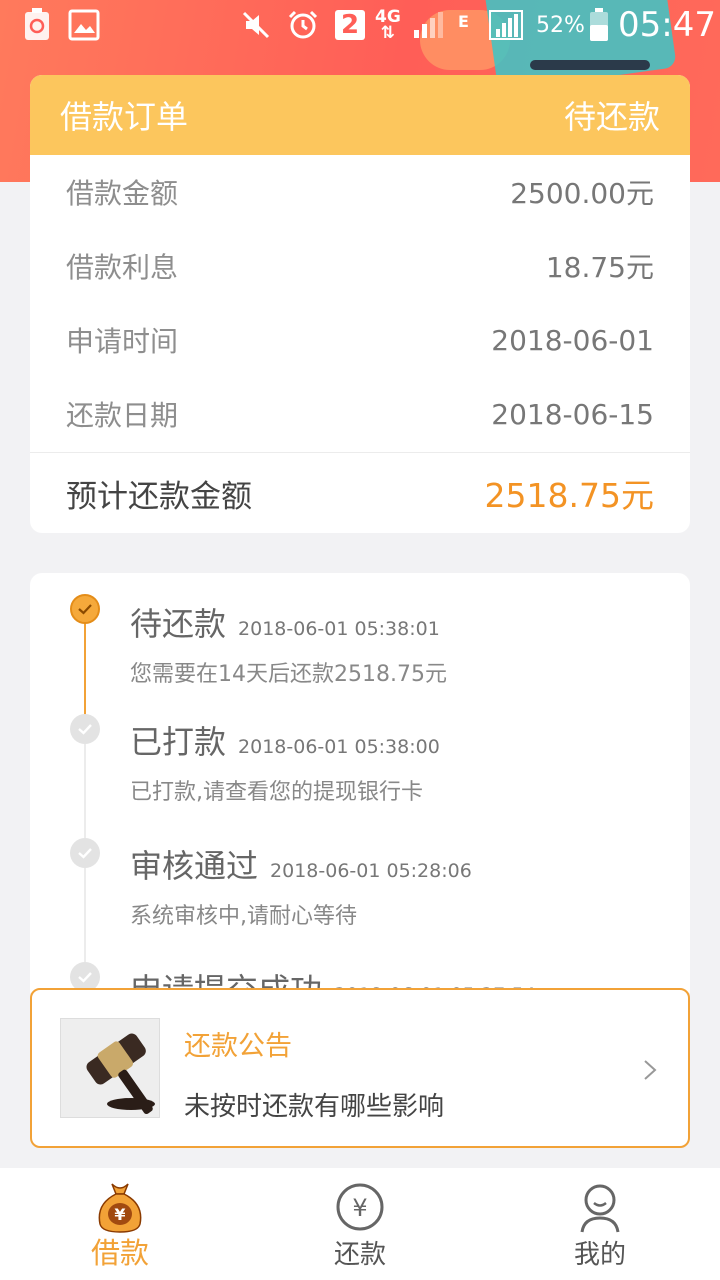  What do you see at coordinates (288, 674) in the screenshot?
I see `timeline-step-desc: 您需要在14天后还款2518.75元` at bounding box center [288, 674].